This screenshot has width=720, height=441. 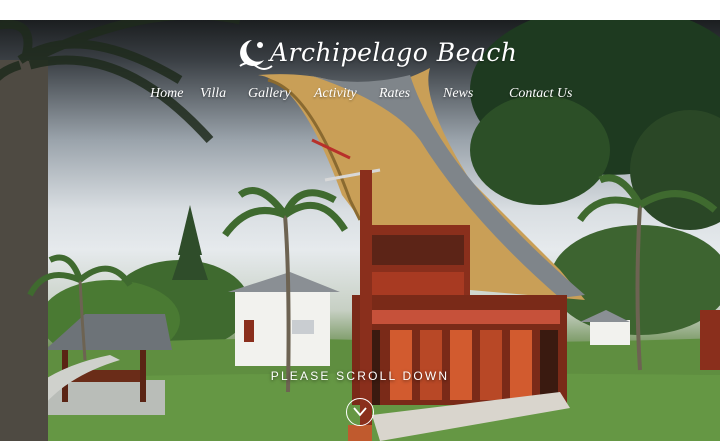 I want to click on chevron-down-icon, so click(x=360, y=412).